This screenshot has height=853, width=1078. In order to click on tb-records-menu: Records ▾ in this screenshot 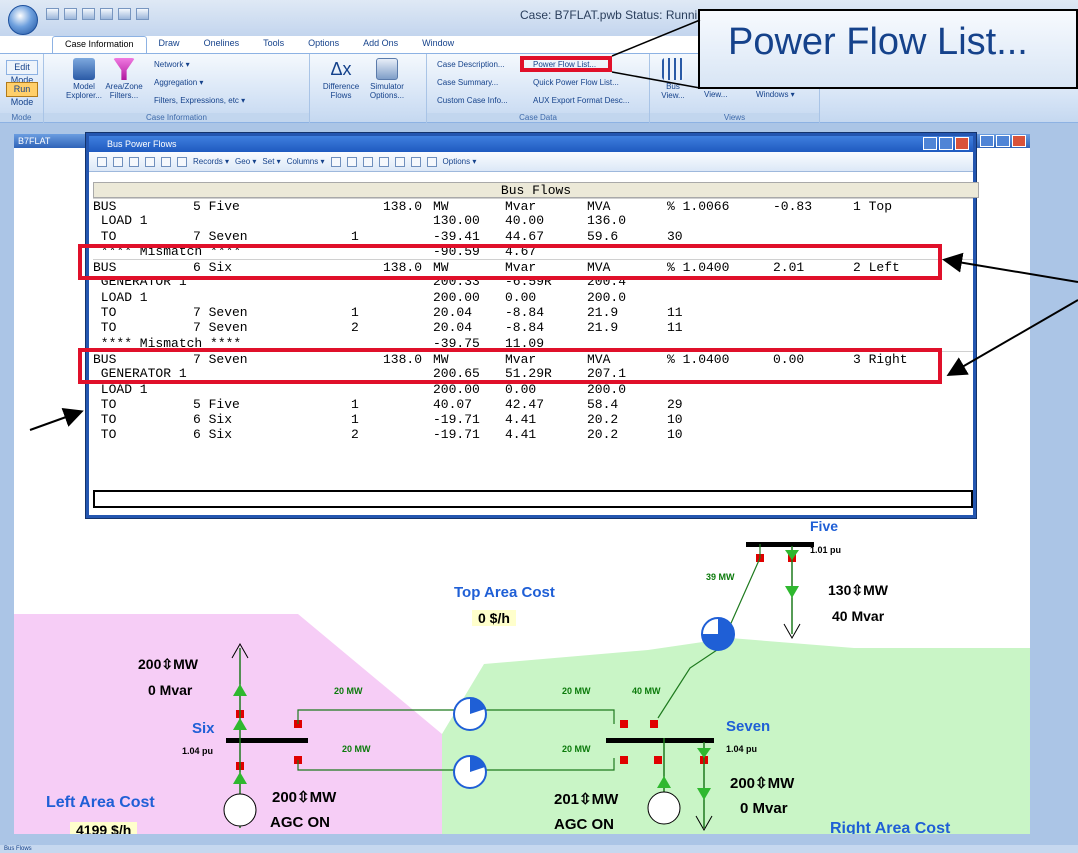, I will do `click(211, 161)`.